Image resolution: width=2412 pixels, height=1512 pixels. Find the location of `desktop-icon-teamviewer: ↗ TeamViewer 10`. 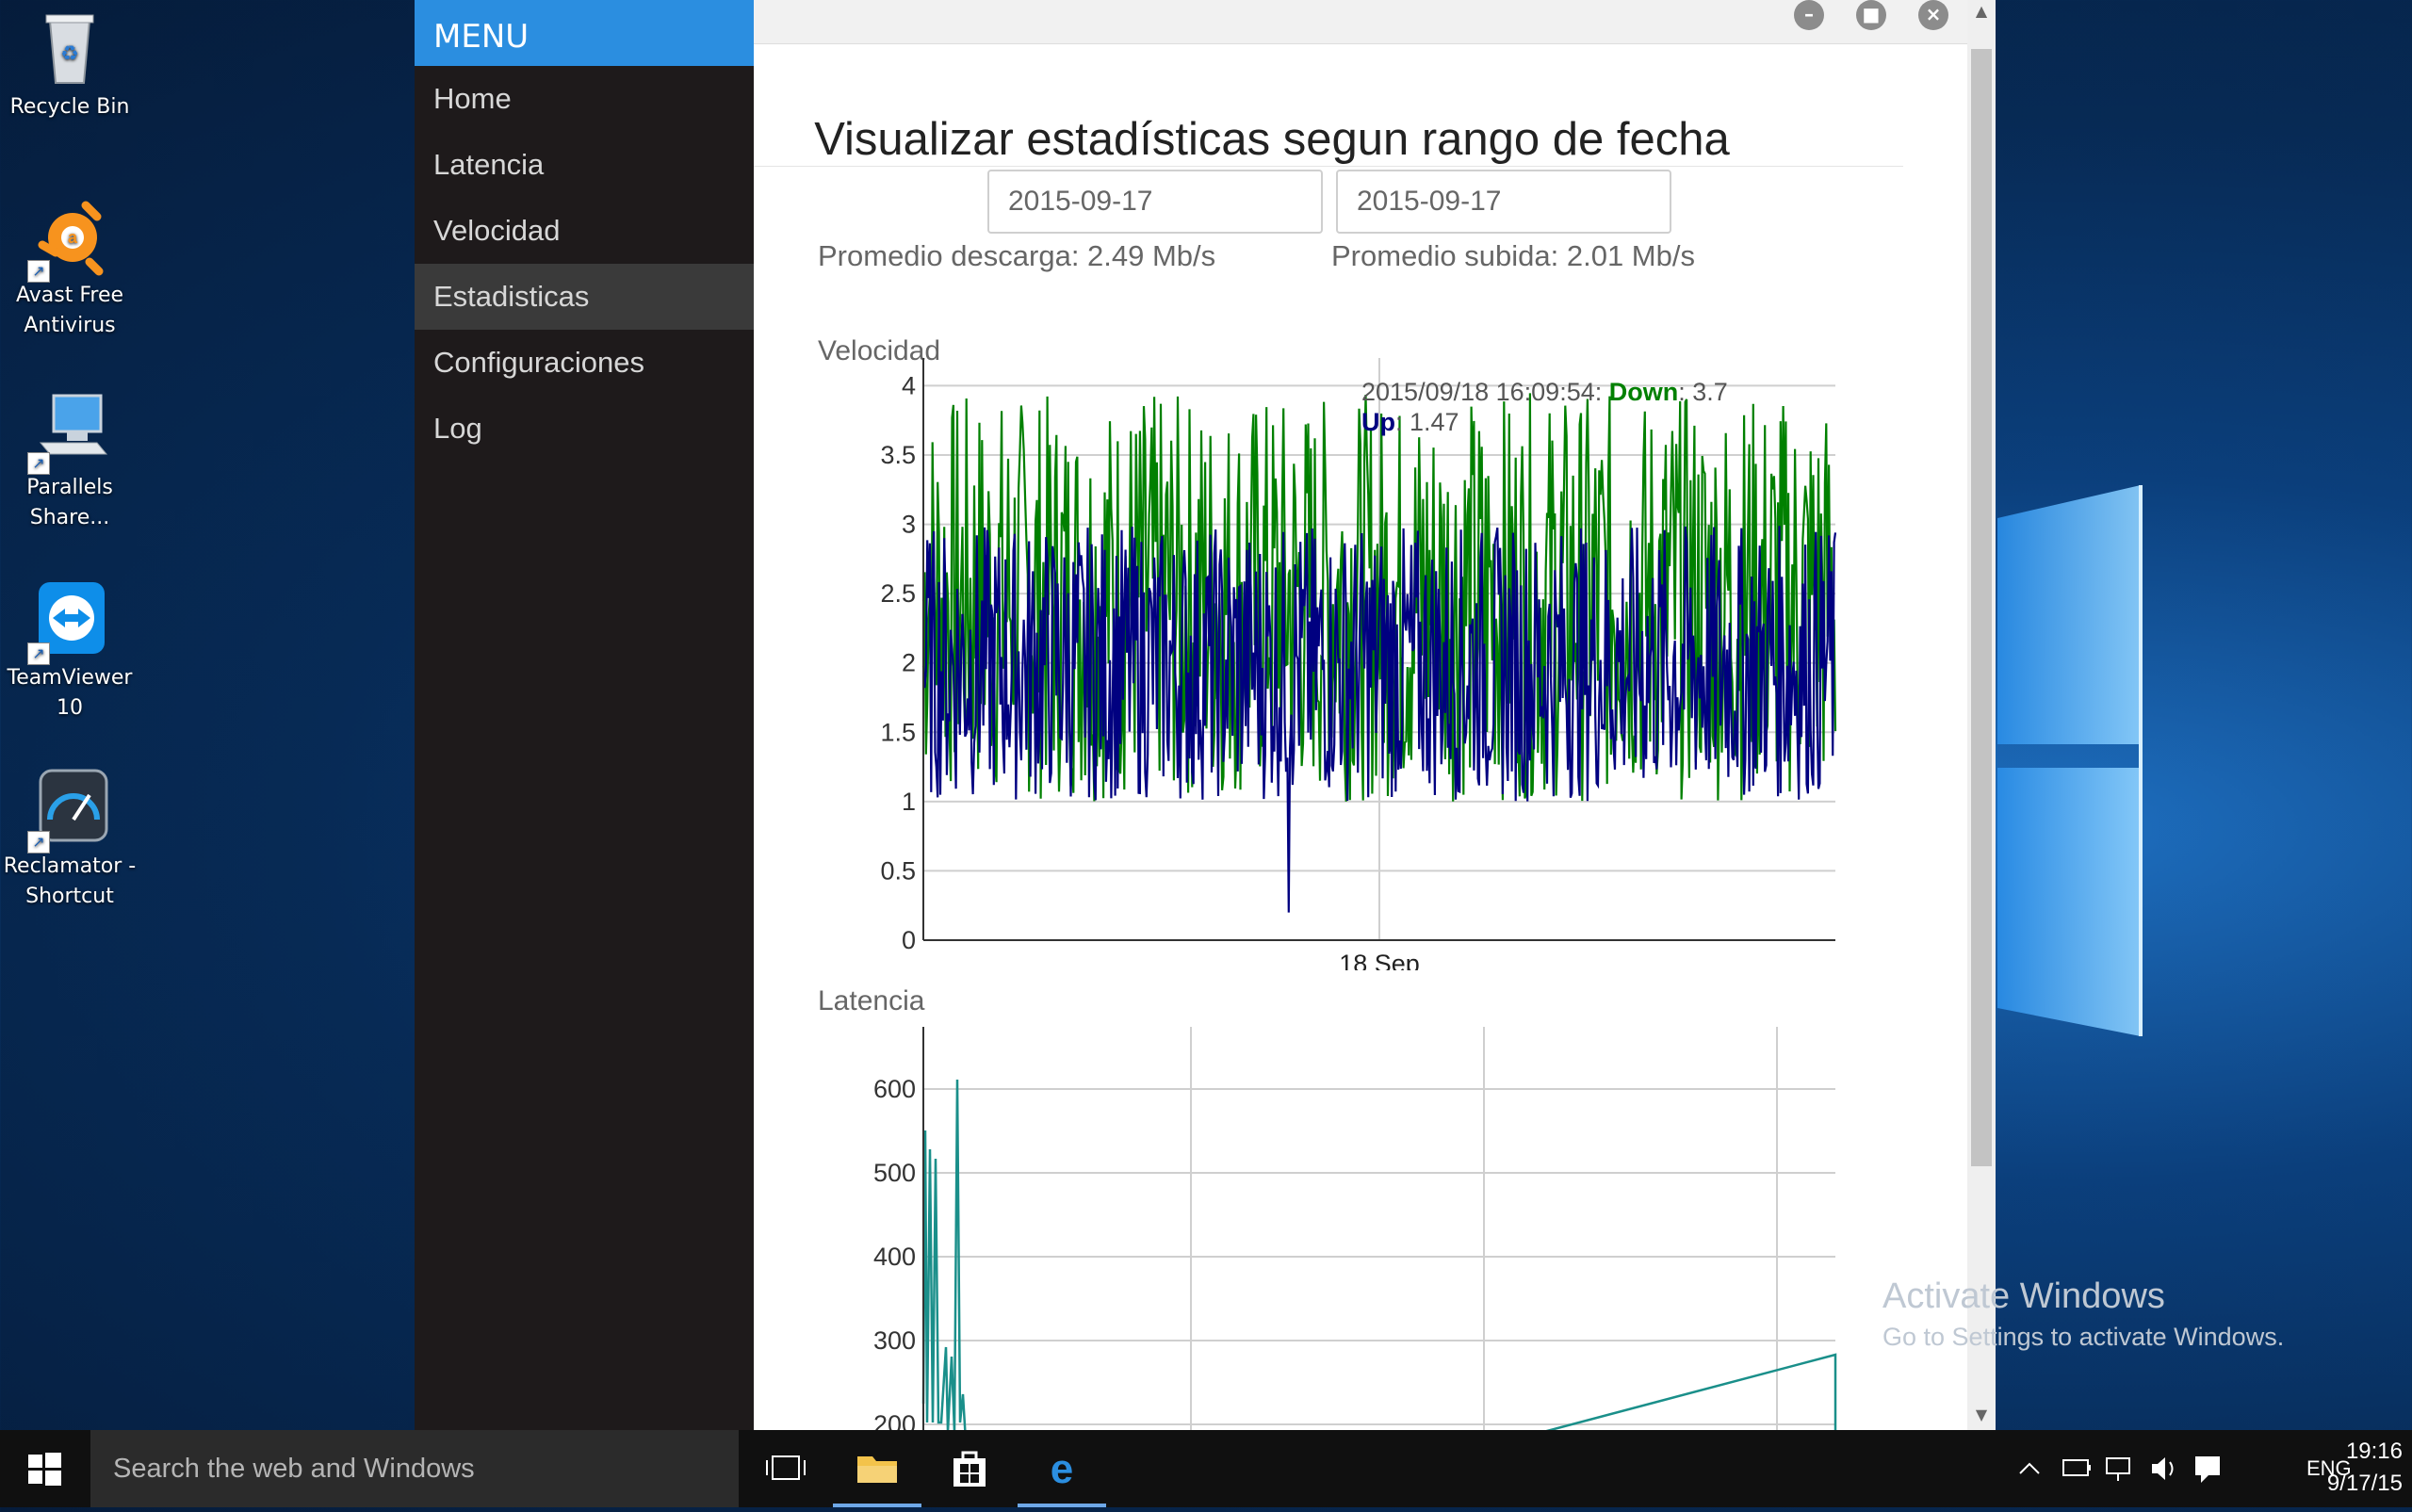

desktop-icon-teamviewer: ↗ TeamViewer 10 is located at coordinates (69, 650).